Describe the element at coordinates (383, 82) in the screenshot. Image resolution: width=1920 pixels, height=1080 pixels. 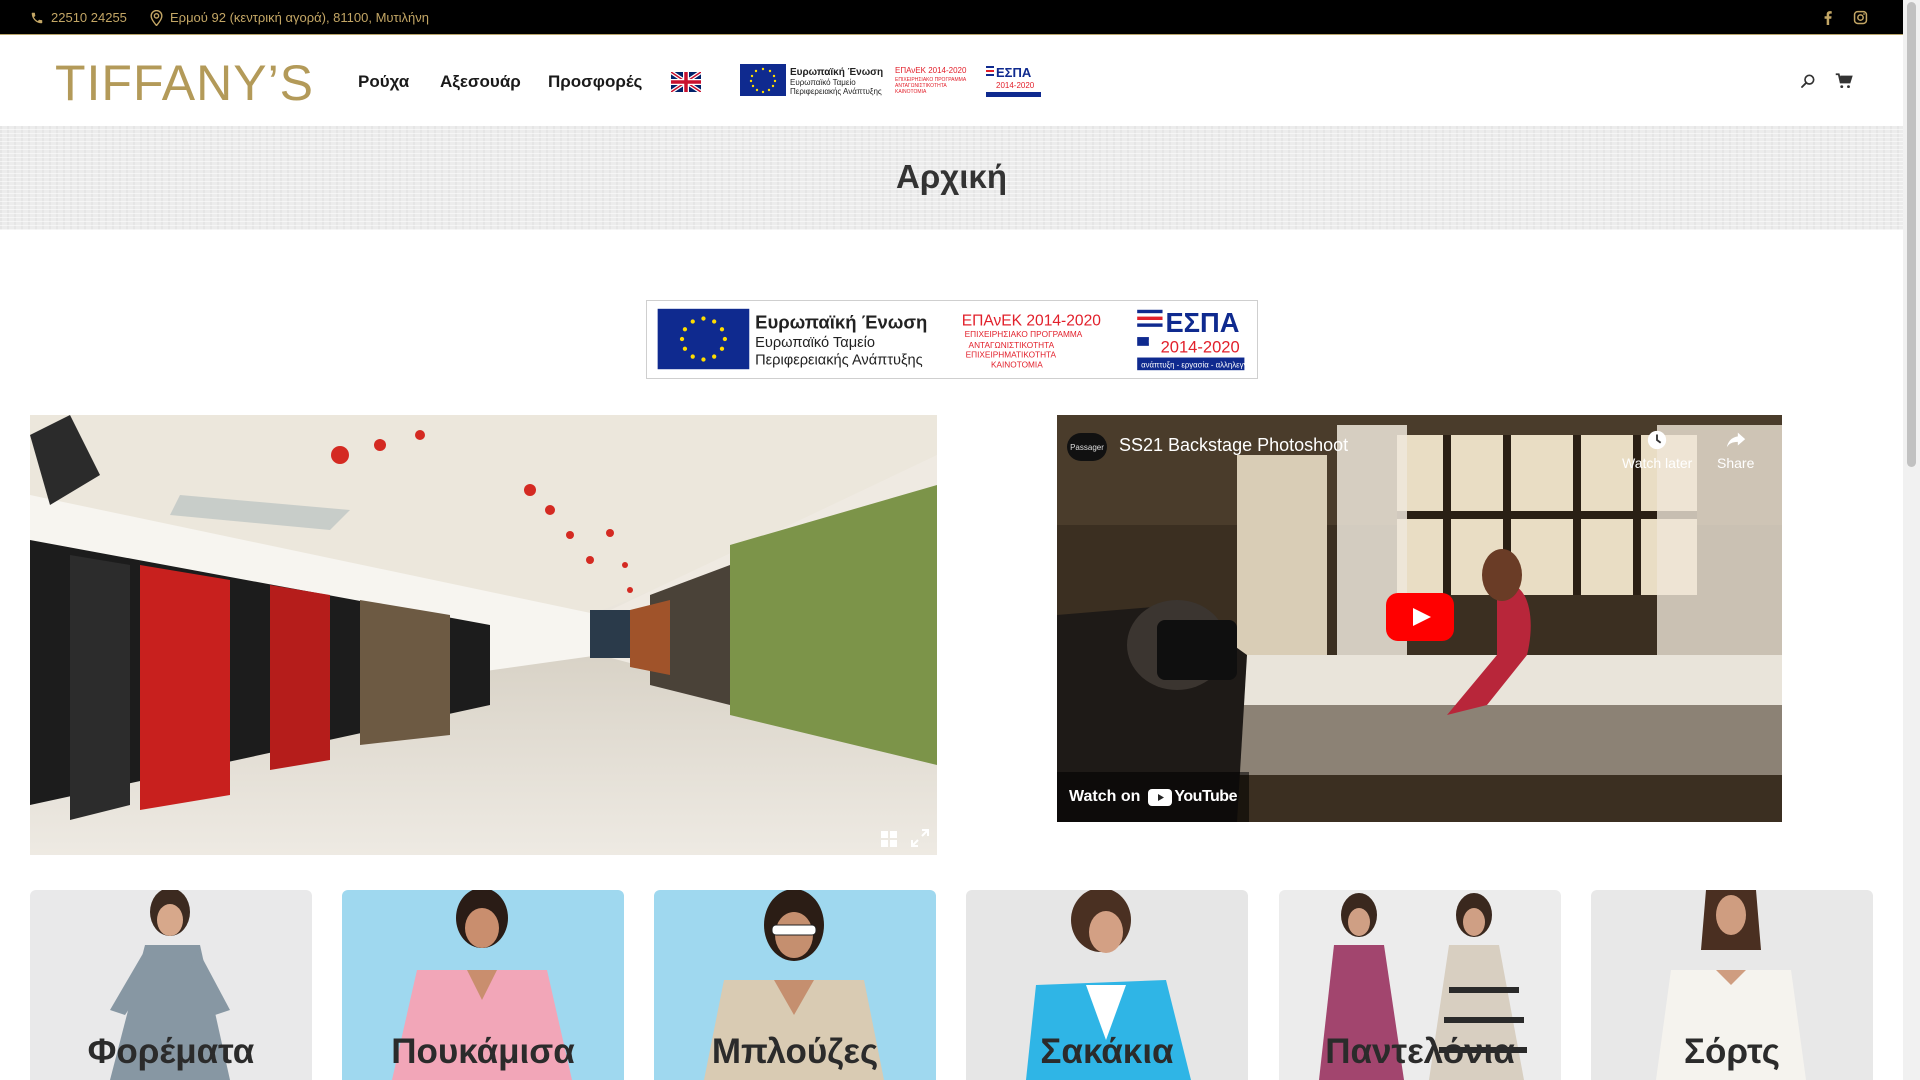
I see `nav-item-clothes: Ρούχα` at that location.